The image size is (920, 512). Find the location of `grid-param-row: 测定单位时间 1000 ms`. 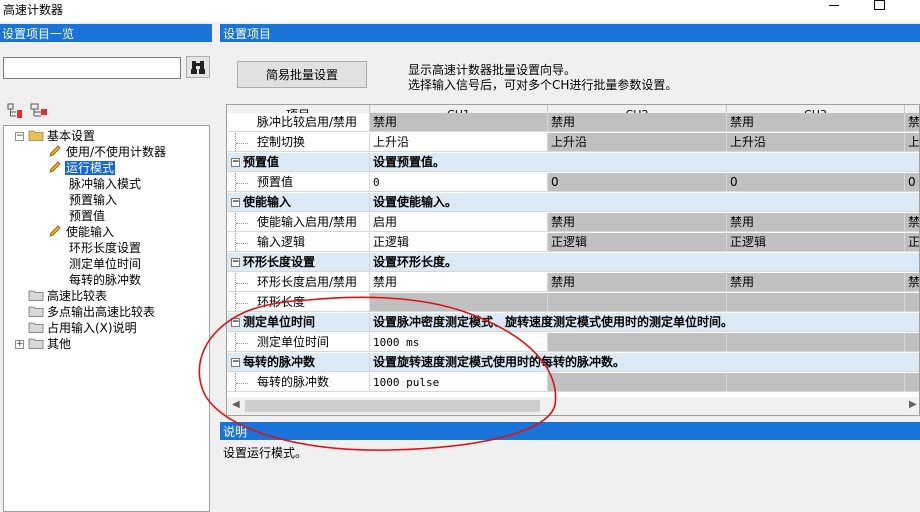

grid-param-row: 测定单位时间 1000 ms is located at coordinates (573, 343).